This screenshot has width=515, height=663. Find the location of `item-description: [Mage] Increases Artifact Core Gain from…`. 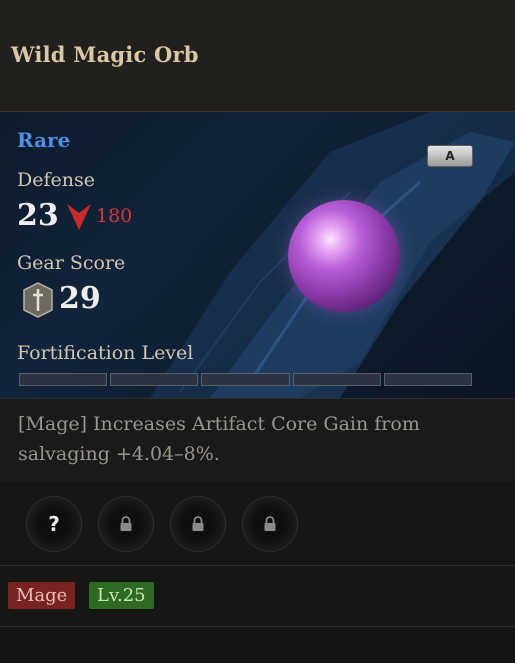

item-description: [Mage] Increases Artifact Core Gain from… is located at coordinates (219, 439).